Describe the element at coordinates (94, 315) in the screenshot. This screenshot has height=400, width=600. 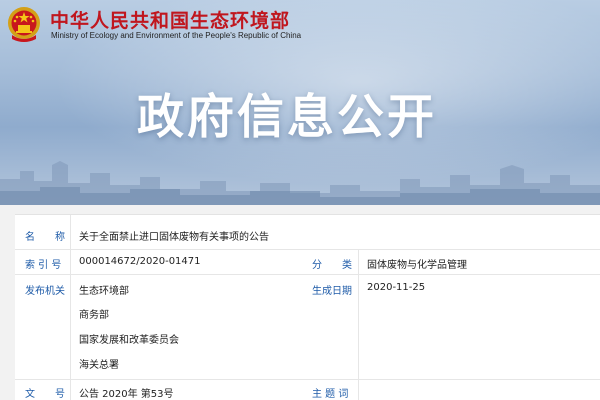
I see `publisher-item: 商务部` at that location.